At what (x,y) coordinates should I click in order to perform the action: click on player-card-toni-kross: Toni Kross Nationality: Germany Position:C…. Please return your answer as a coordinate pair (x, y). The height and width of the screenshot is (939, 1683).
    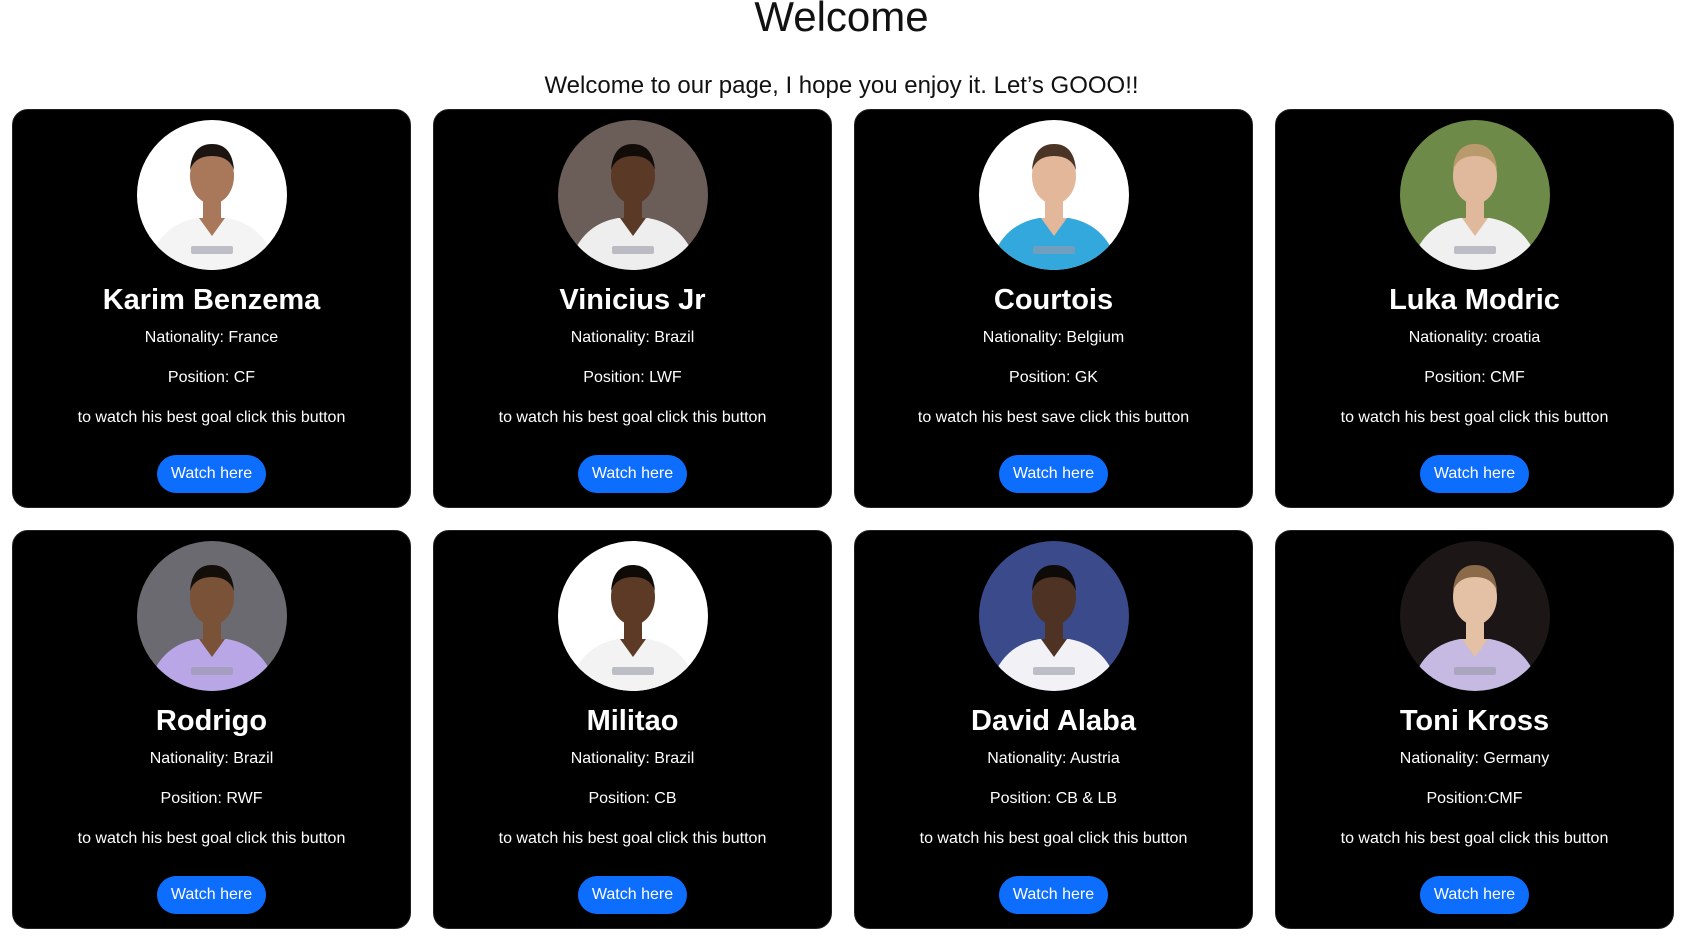
    Looking at the image, I should click on (1474, 729).